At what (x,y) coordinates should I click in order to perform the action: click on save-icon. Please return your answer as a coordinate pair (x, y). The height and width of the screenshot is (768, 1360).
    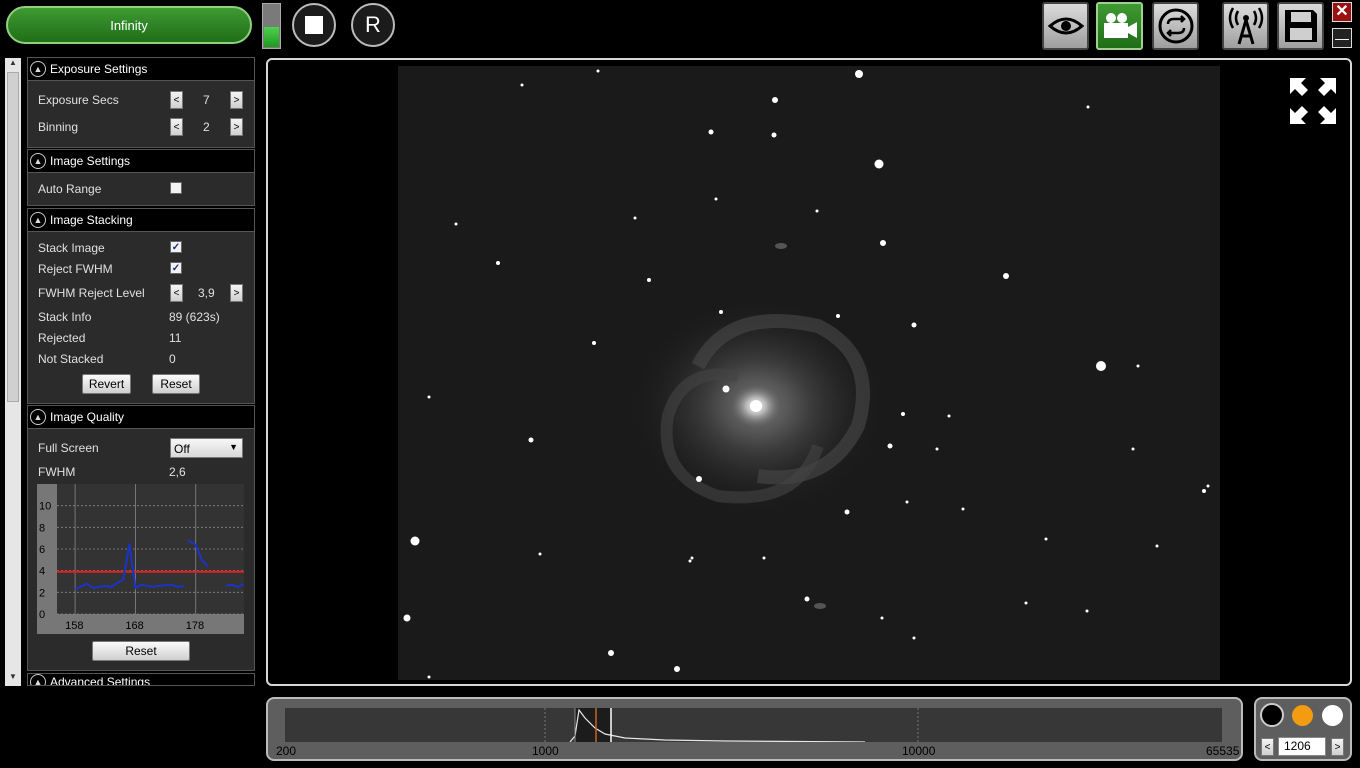
    Looking at the image, I should click on (1300, 26).